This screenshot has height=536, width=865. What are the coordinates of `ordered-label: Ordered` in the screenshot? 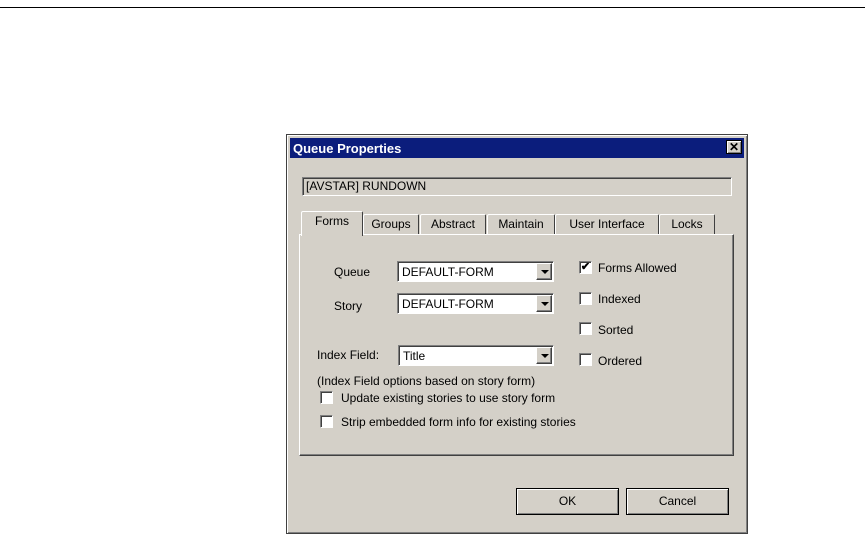 It's located at (620, 361).